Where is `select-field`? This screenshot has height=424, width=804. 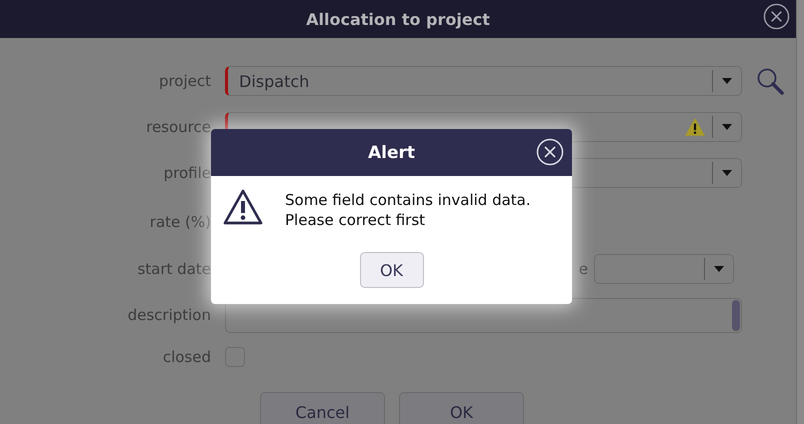 select-field is located at coordinates (664, 269).